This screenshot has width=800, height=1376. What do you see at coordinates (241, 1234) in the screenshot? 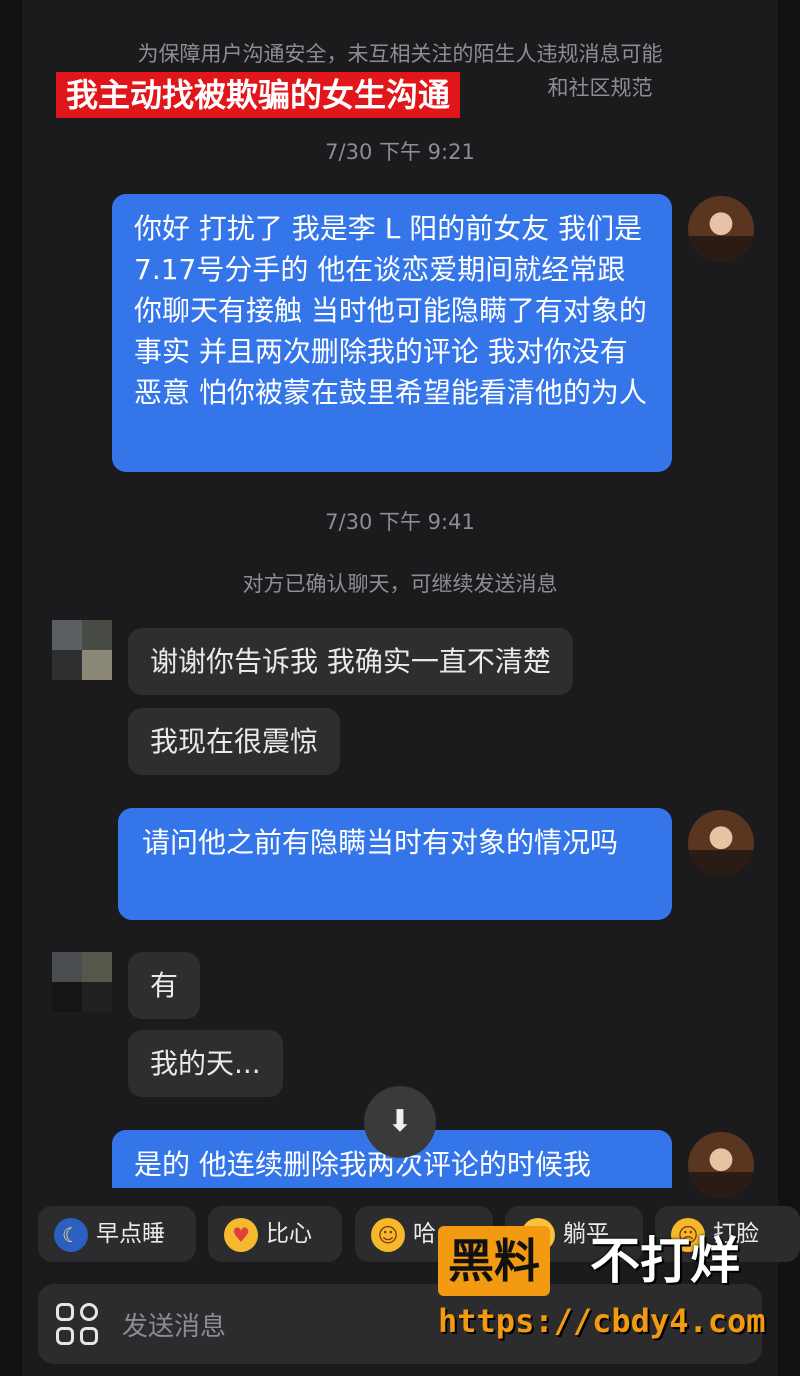
I see `heart-hands-emoji-icon: ♥` at bounding box center [241, 1234].